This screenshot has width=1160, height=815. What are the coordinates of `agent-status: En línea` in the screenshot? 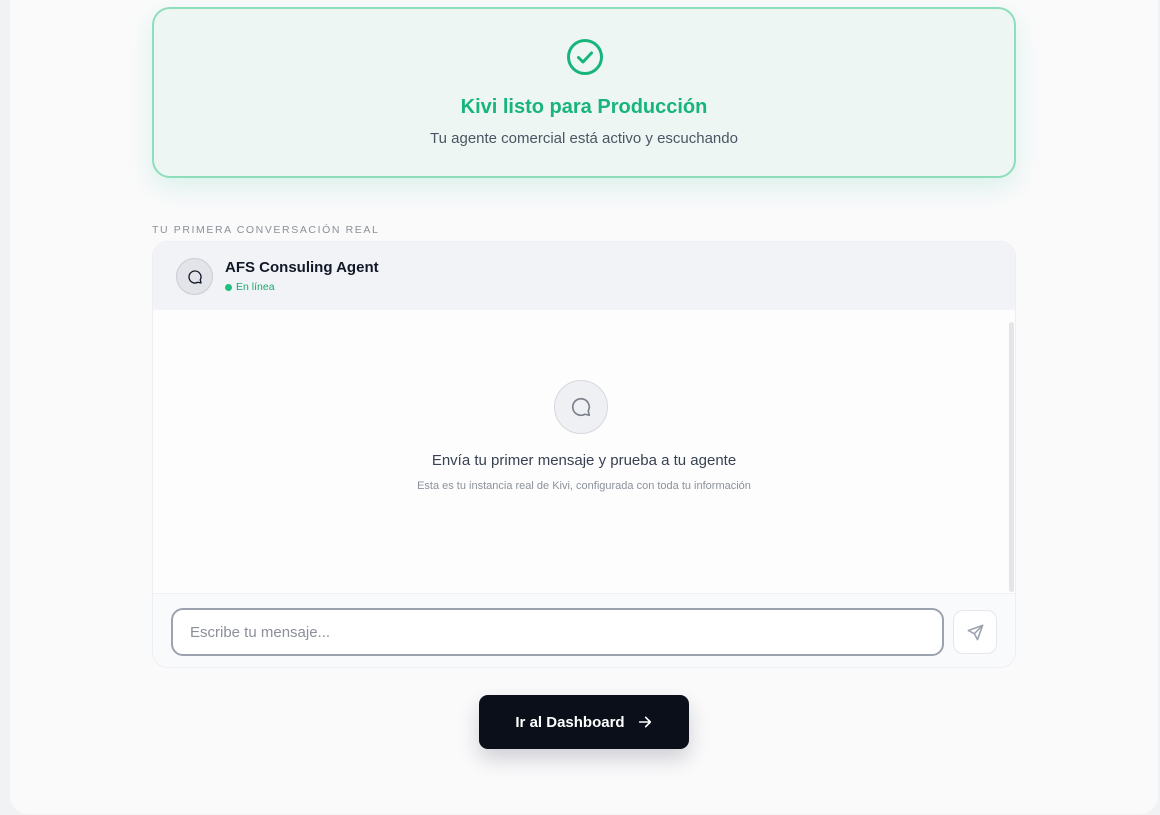 It's located at (250, 287).